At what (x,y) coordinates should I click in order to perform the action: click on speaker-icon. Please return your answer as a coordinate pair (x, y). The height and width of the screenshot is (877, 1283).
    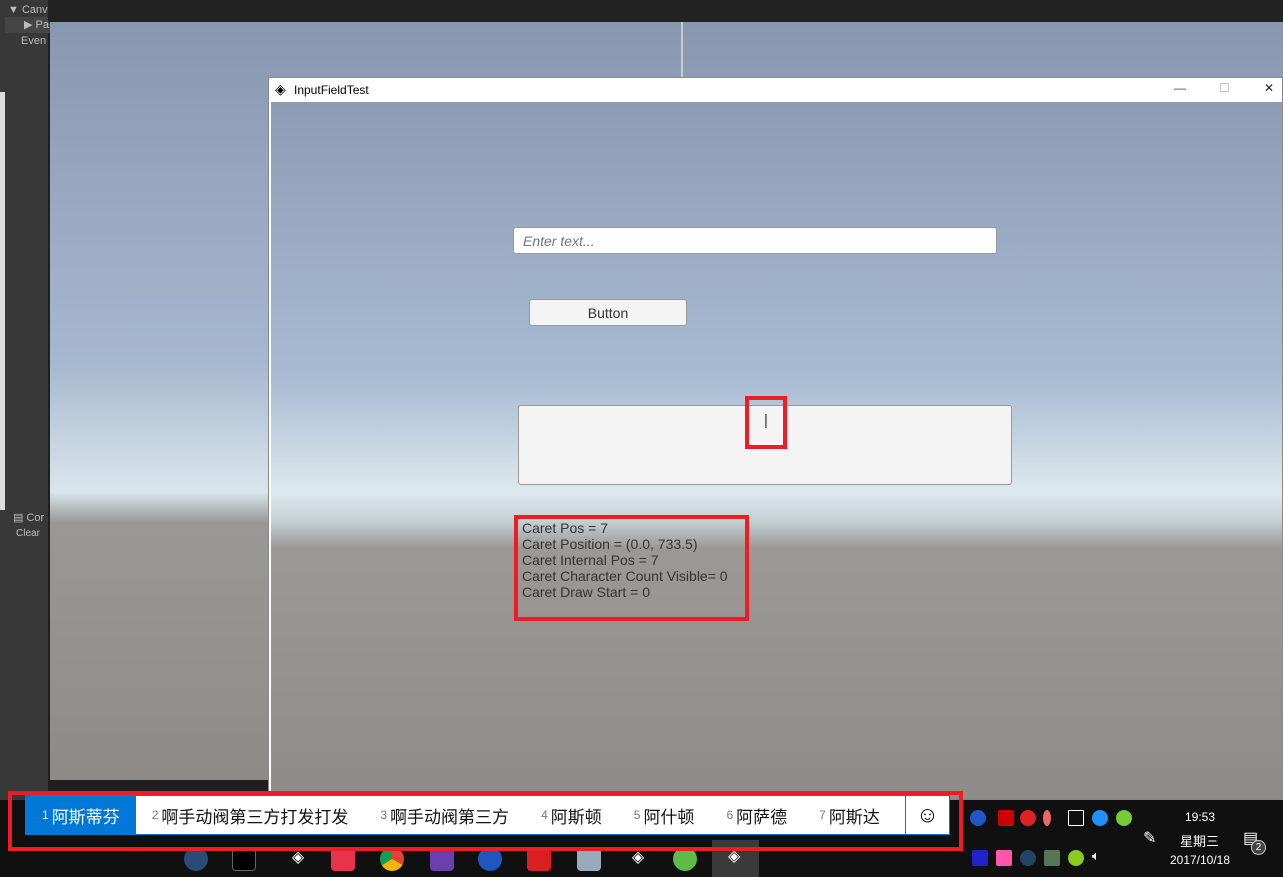
    Looking at the image, I should click on (1047, 818).